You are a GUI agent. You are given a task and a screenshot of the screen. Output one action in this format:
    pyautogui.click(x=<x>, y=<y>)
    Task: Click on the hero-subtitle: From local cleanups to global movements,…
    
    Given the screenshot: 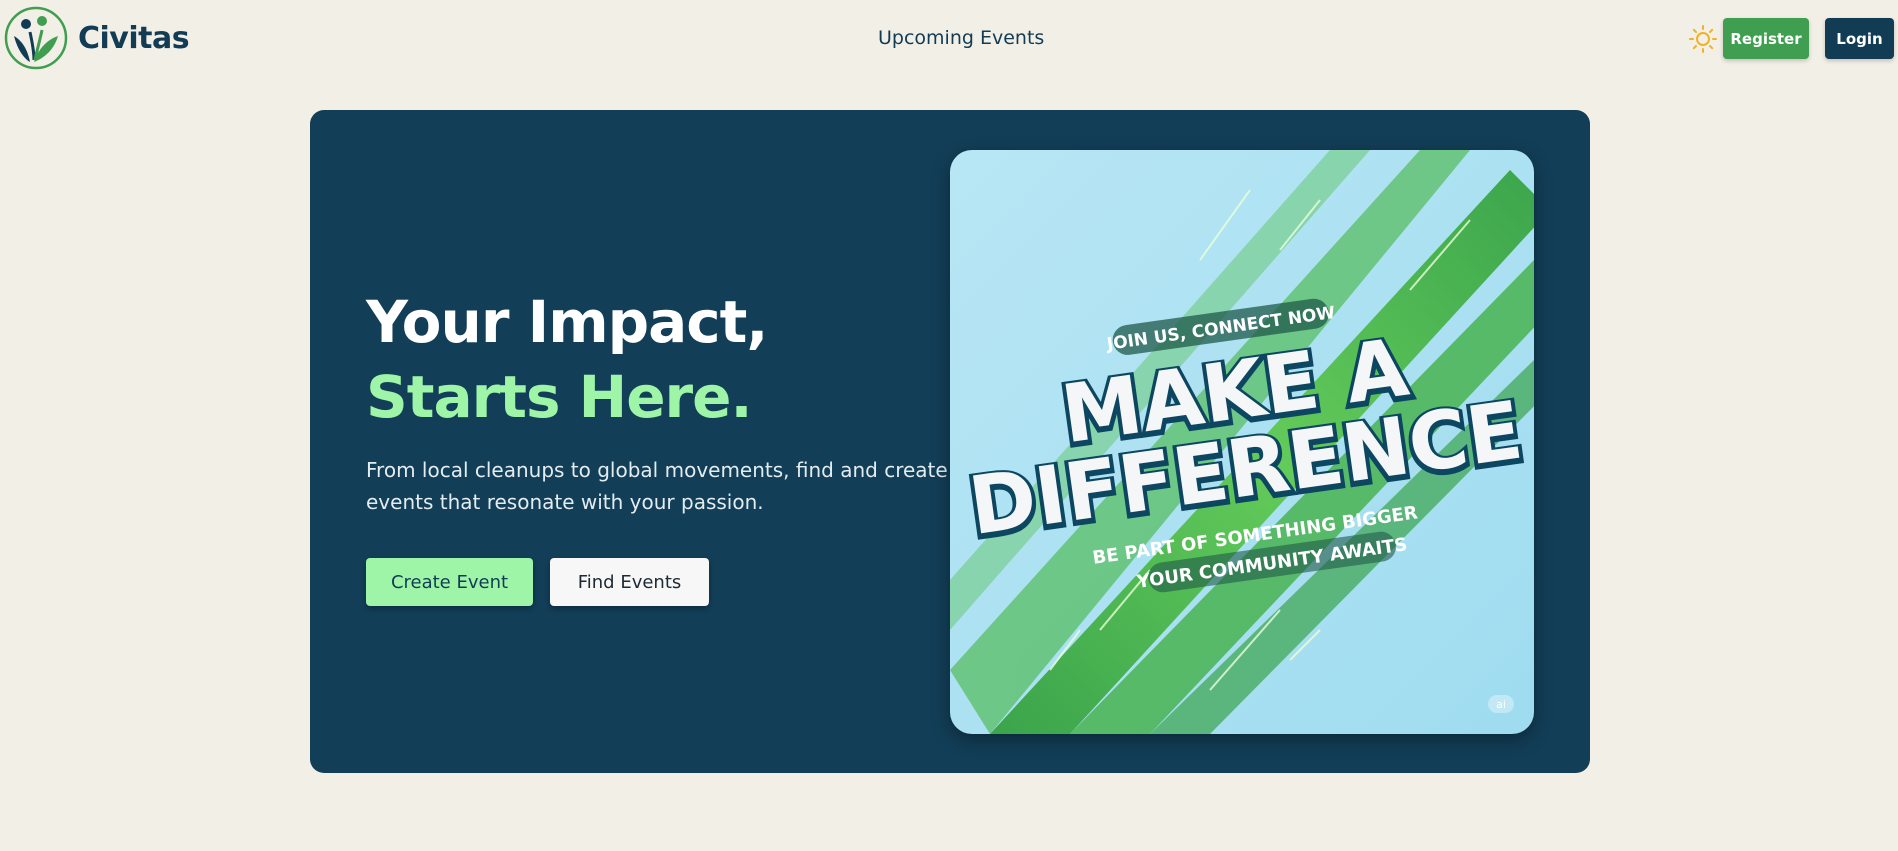 What is the action you would take?
    pyautogui.click(x=657, y=486)
    